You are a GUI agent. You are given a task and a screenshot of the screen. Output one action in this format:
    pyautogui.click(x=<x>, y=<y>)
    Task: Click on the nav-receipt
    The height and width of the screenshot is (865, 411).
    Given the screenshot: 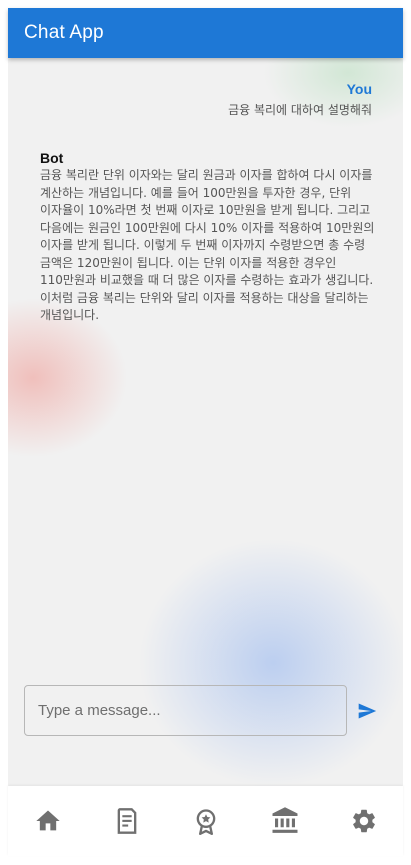 What is the action you would take?
    pyautogui.click(x=127, y=821)
    